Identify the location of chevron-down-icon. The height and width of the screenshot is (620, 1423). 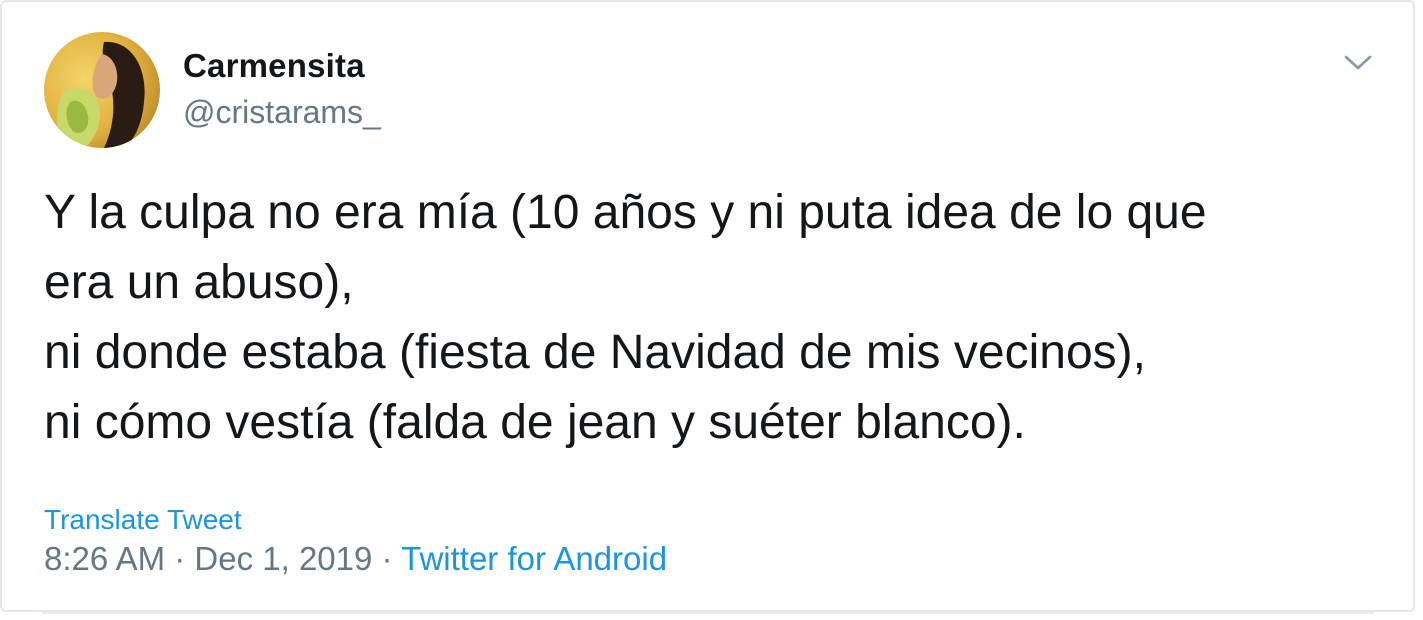
(1358, 62).